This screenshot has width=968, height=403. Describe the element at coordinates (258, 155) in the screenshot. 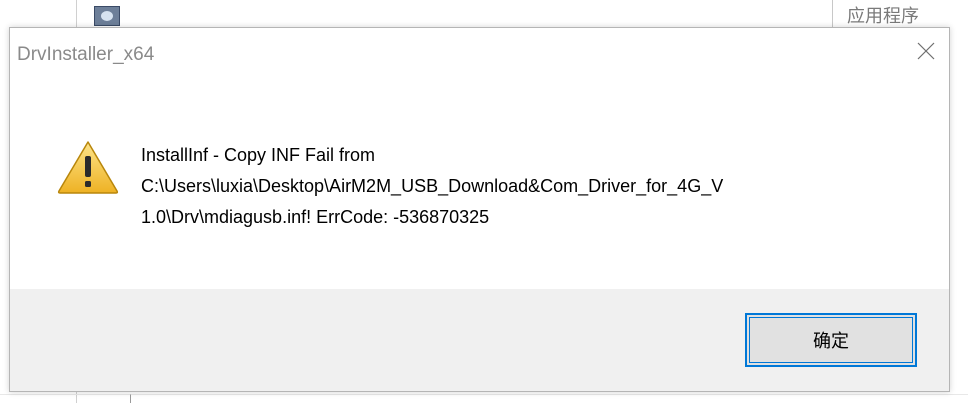

I see `message-line: InstallInf - Copy INF Fail from` at that location.